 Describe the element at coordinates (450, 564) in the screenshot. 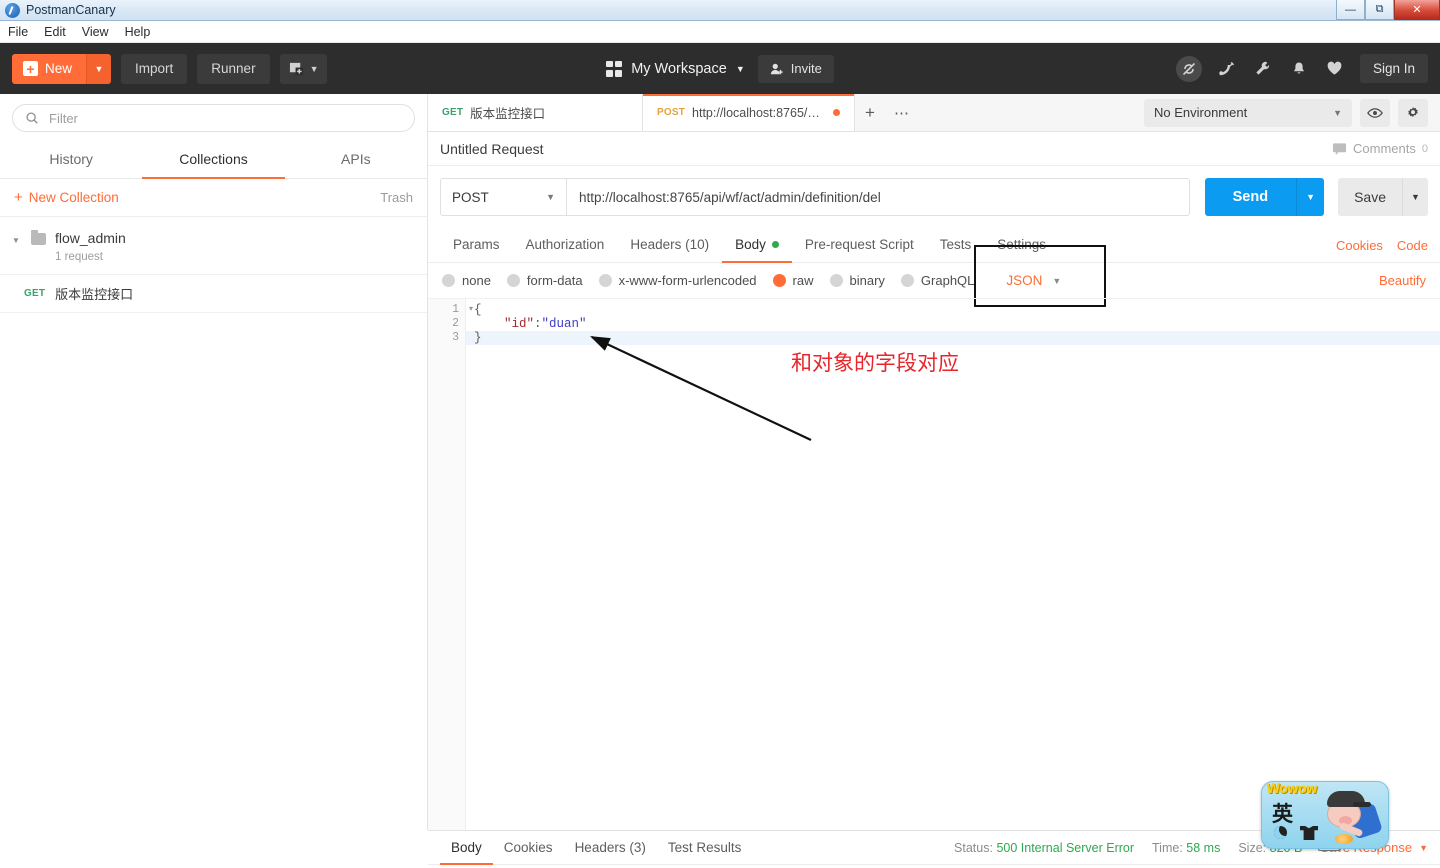

I see `editor-gutter: 1 2 3` at that location.